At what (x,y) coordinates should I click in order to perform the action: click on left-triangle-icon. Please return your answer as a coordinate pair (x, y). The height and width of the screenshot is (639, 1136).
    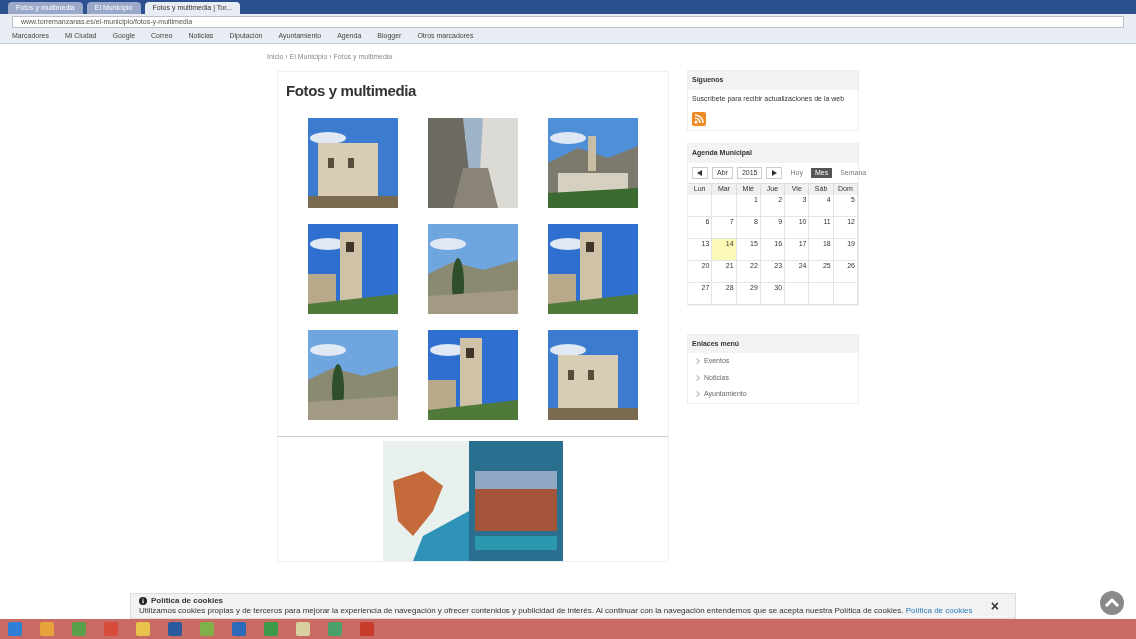
    Looking at the image, I should click on (700, 172).